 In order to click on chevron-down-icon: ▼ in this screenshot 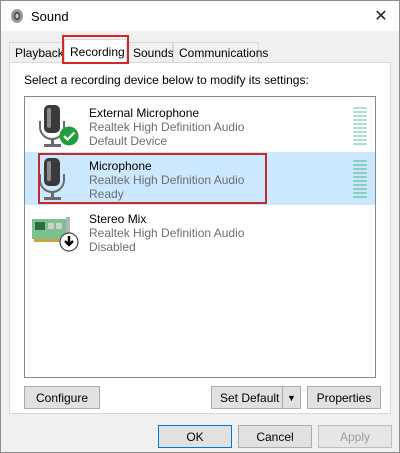, I will do `click(291, 397)`.